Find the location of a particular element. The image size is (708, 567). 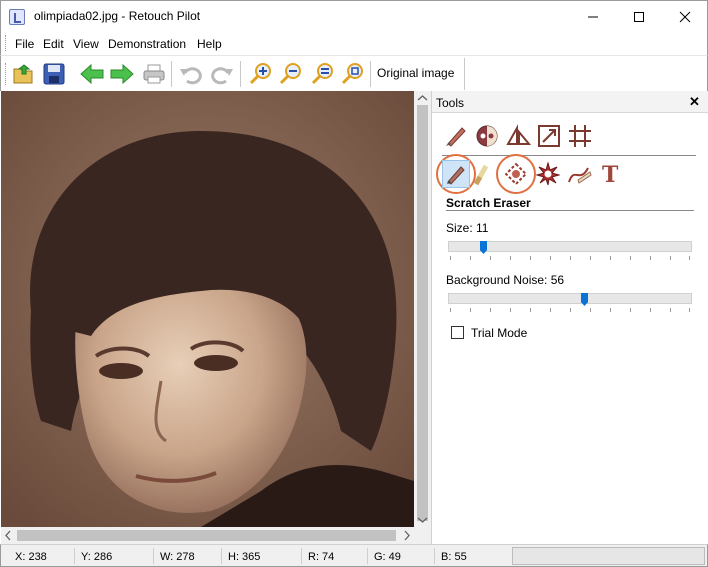

print-button is located at coordinates (154, 74).